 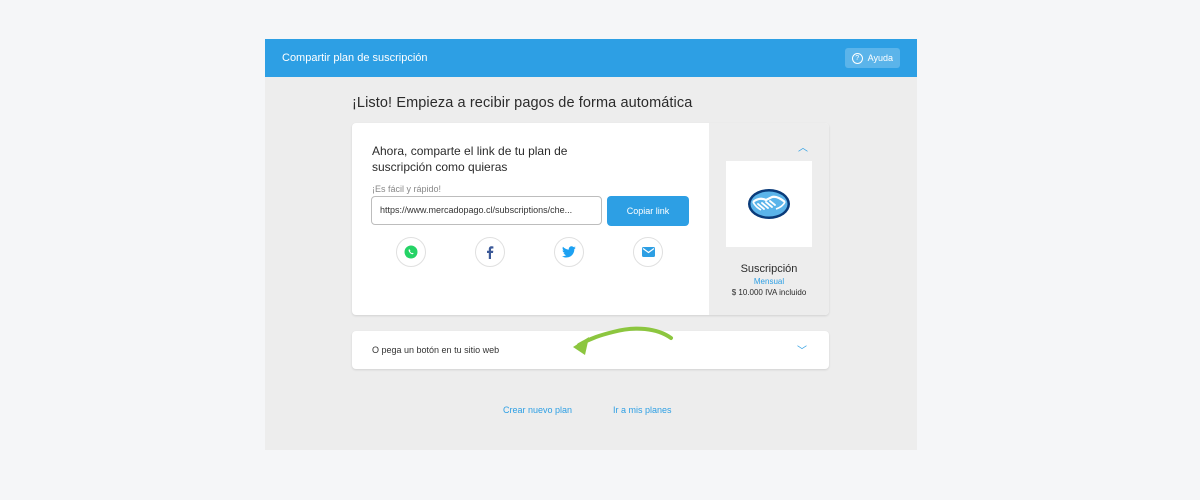 I want to click on copy-link-button: Copiar link, so click(x=648, y=211).